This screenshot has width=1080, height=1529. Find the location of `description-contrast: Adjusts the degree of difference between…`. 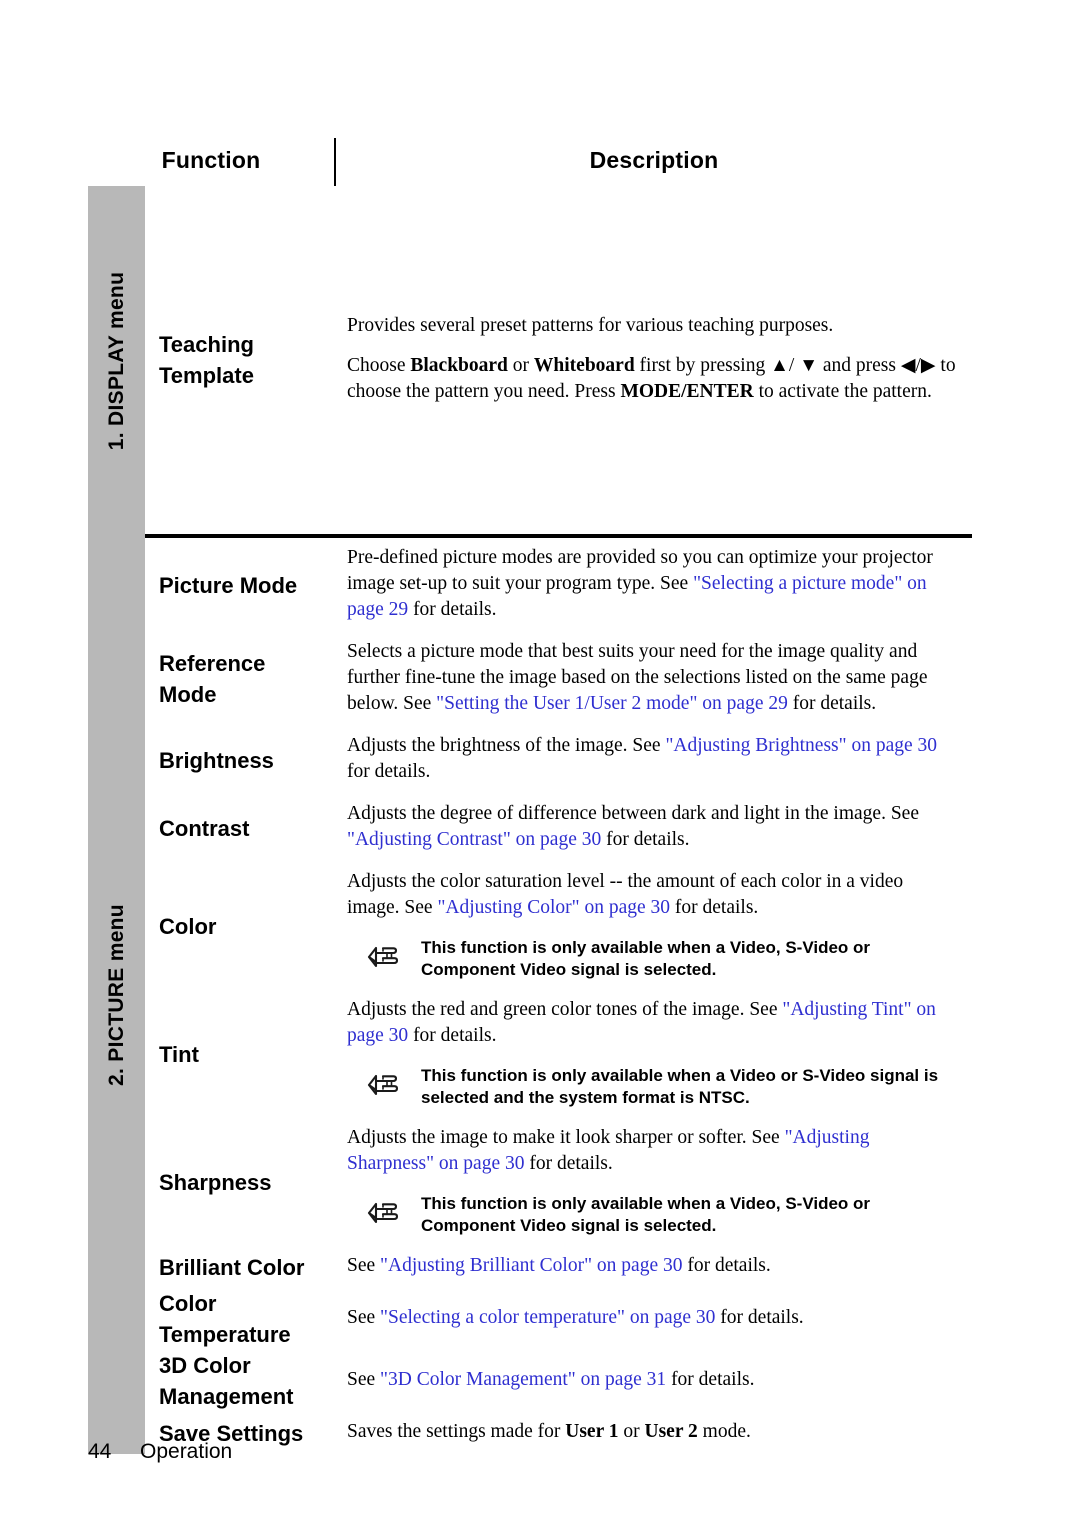

description-contrast: Adjusts the degree of difference between… is located at coordinates (653, 828).